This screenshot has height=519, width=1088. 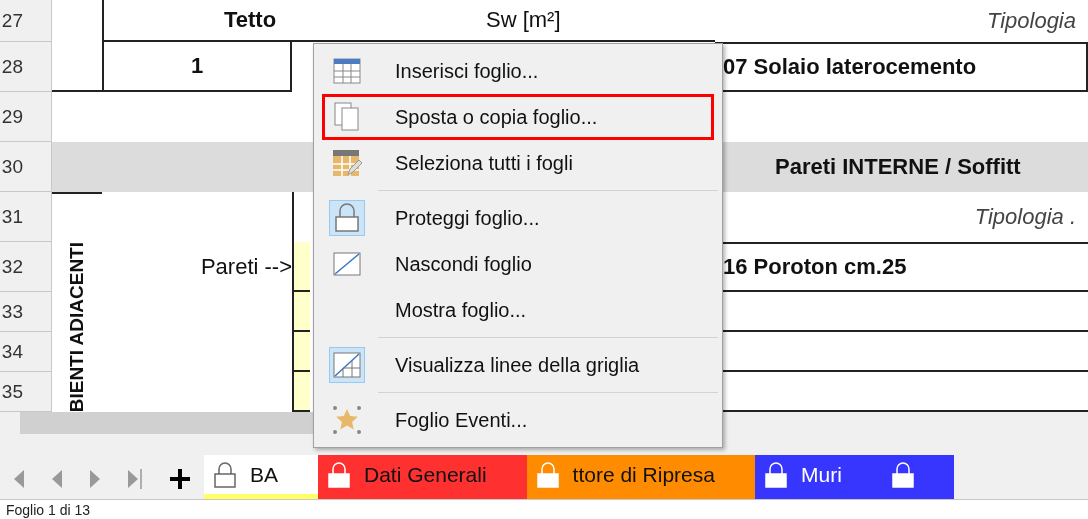 What do you see at coordinates (518, 365) in the screenshot?
I see `menu-item: Visualizza linee della griglia` at bounding box center [518, 365].